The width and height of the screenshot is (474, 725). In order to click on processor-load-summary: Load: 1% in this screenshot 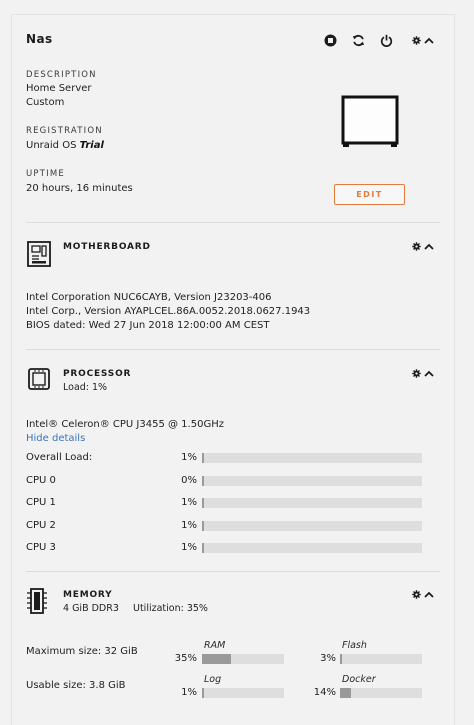, I will do `click(85, 387)`.